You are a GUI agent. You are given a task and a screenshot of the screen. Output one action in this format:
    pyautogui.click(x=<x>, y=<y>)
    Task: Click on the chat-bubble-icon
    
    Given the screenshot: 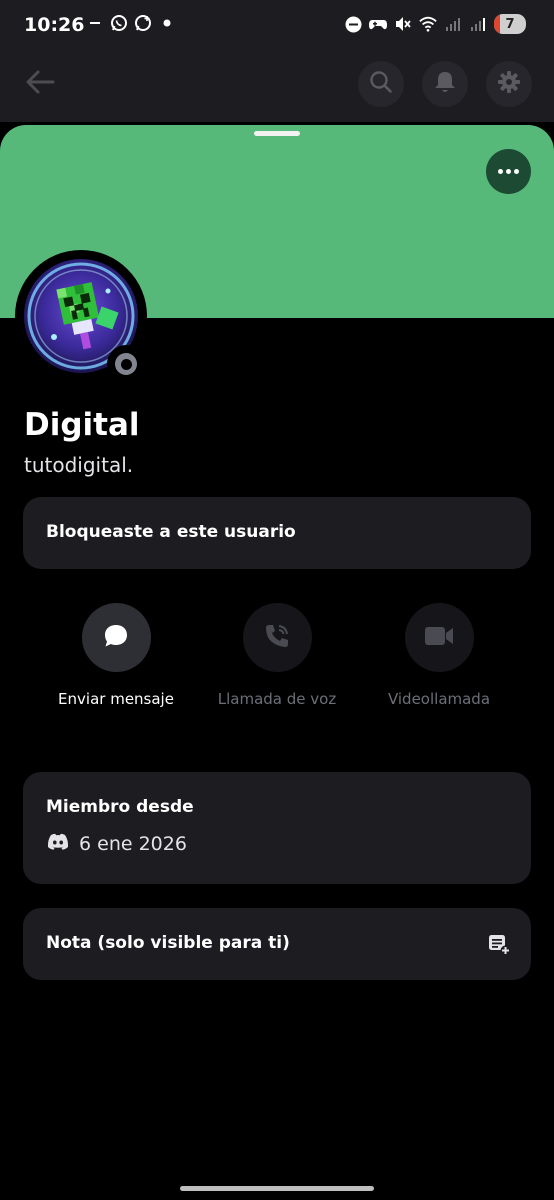 What is the action you would take?
    pyautogui.click(x=116, y=638)
    